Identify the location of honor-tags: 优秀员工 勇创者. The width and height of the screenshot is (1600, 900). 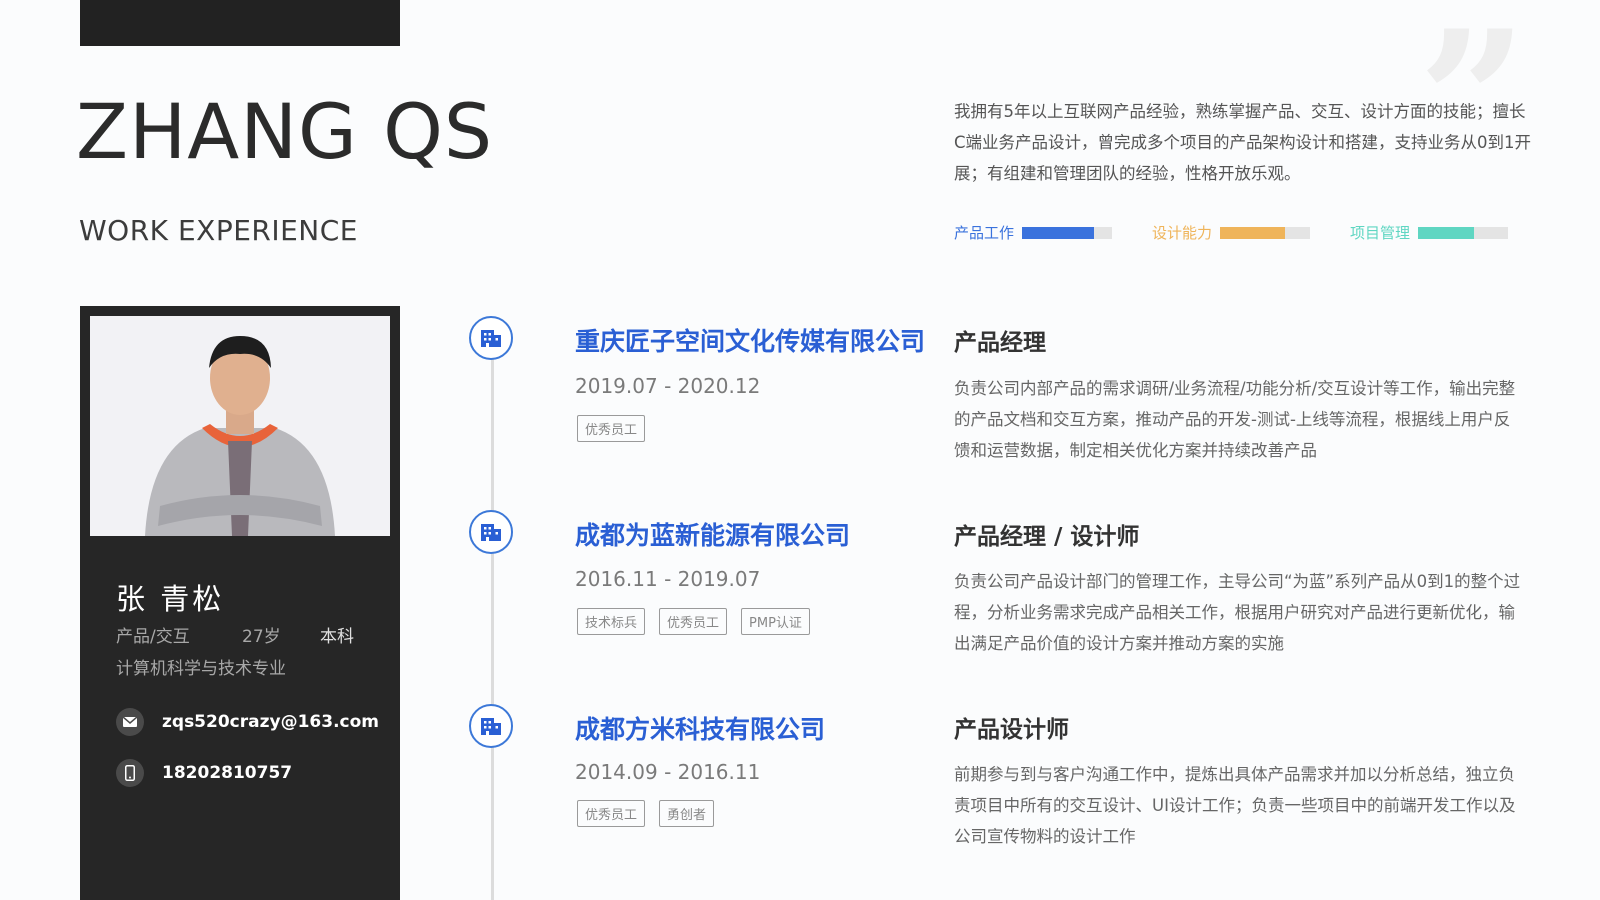
(646, 813).